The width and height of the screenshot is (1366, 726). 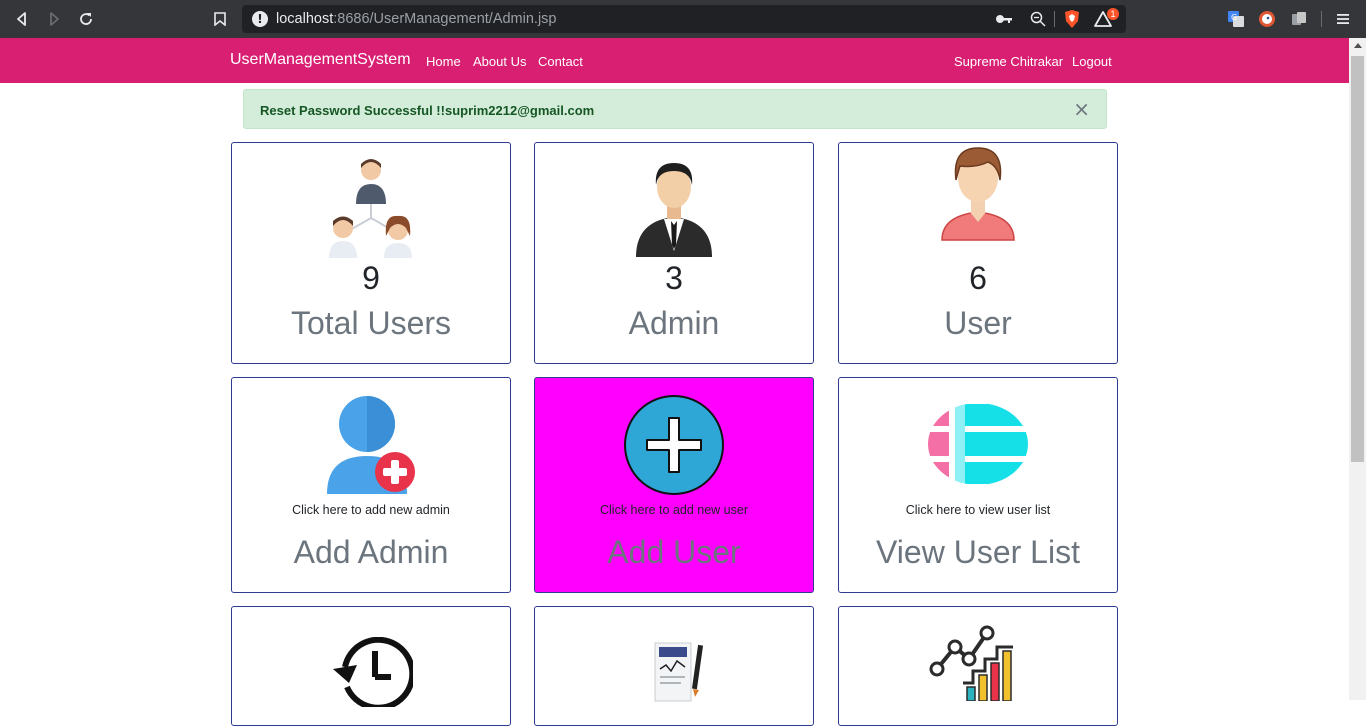 What do you see at coordinates (978, 663) in the screenshot?
I see `analytics-icon` at bounding box center [978, 663].